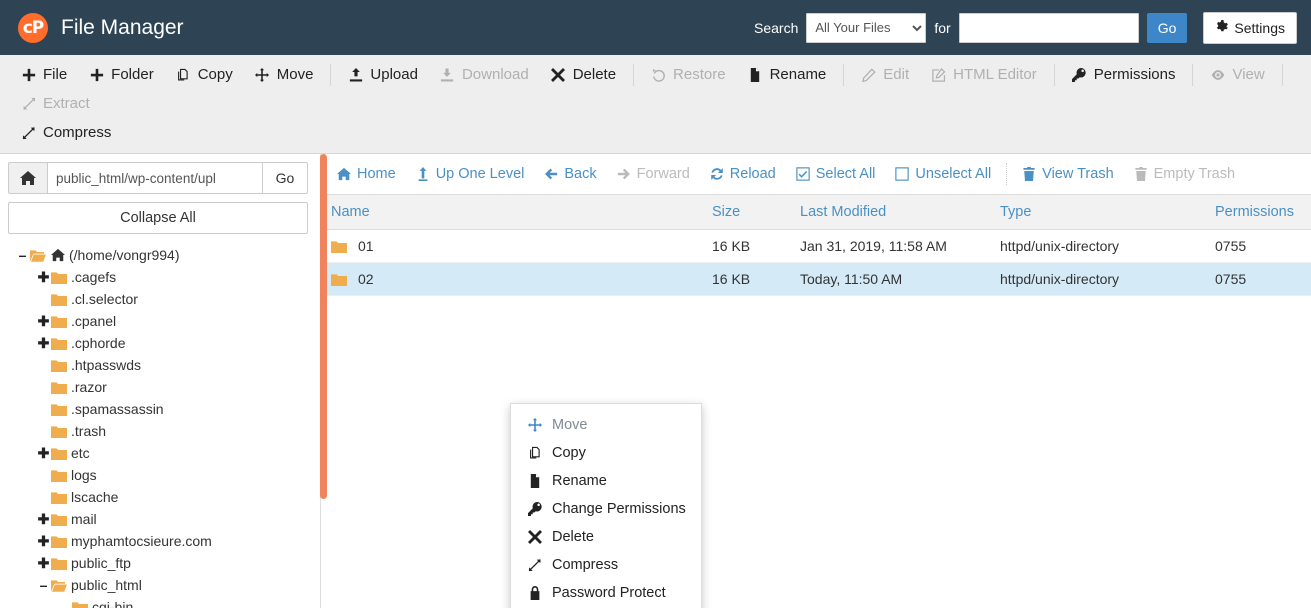 This screenshot has height=608, width=1311. Describe the element at coordinates (984, 74) in the screenshot. I see `toolbar-button-html-editor: HTML Editor` at that location.